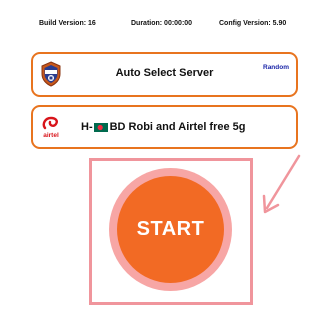 The height and width of the screenshot is (313, 320). Describe the element at coordinates (276, 67) in the screenshot. I see `random-button: Random` at that location.